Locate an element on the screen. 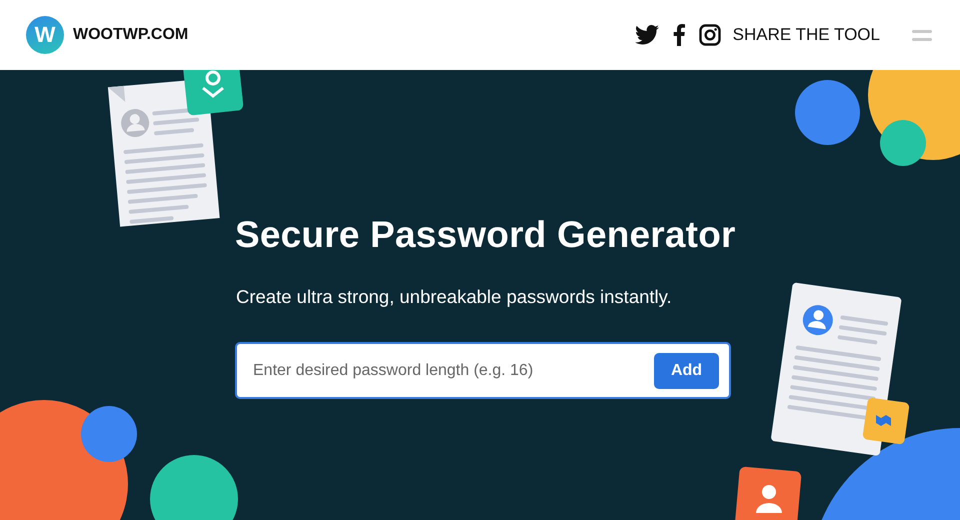  share-link: SHARE THE TOOL is located at coordinates (806, 35).